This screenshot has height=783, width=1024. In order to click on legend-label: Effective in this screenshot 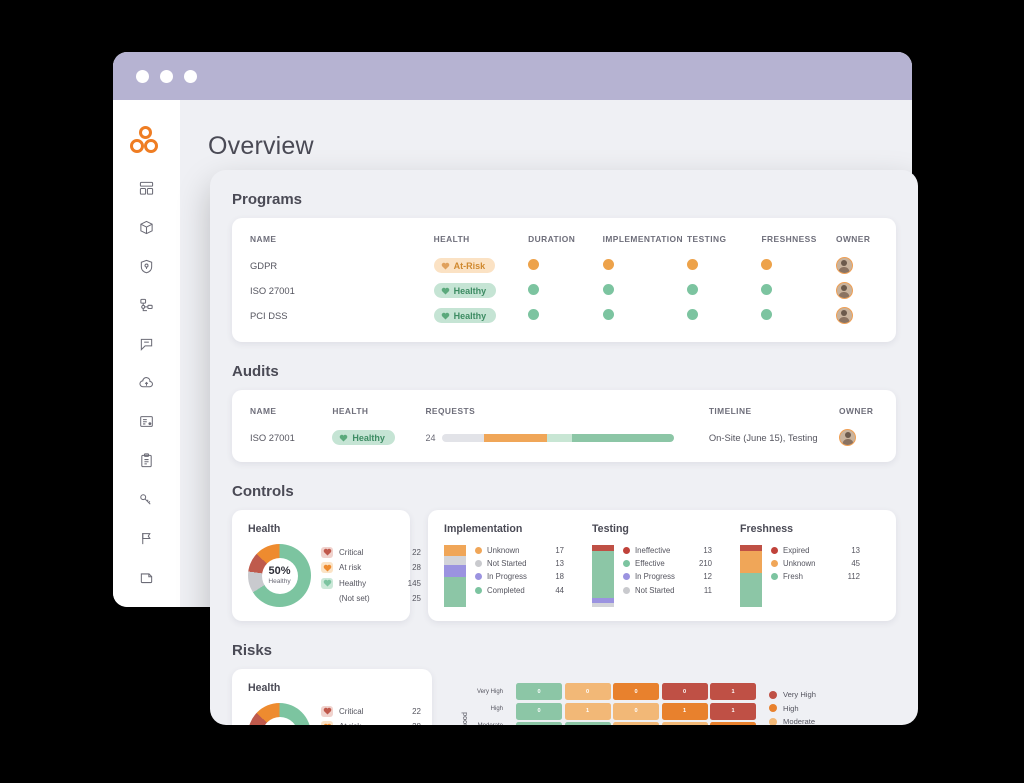, I will do `click(650, 564)`.